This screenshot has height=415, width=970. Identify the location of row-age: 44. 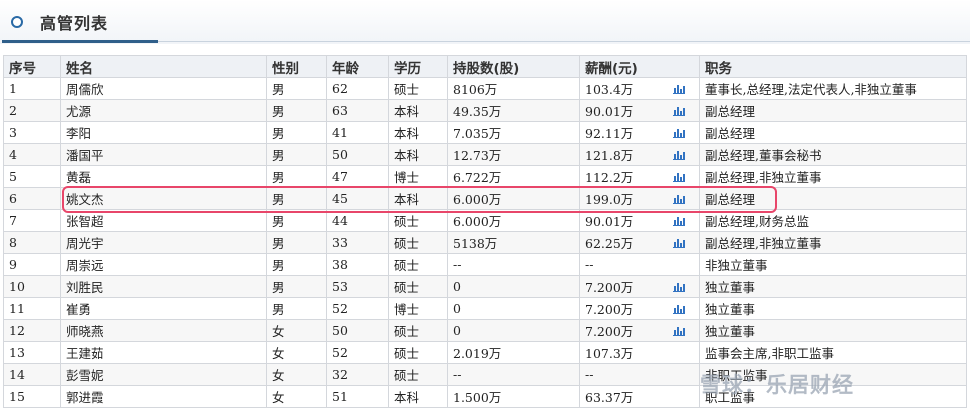
(357, 220).